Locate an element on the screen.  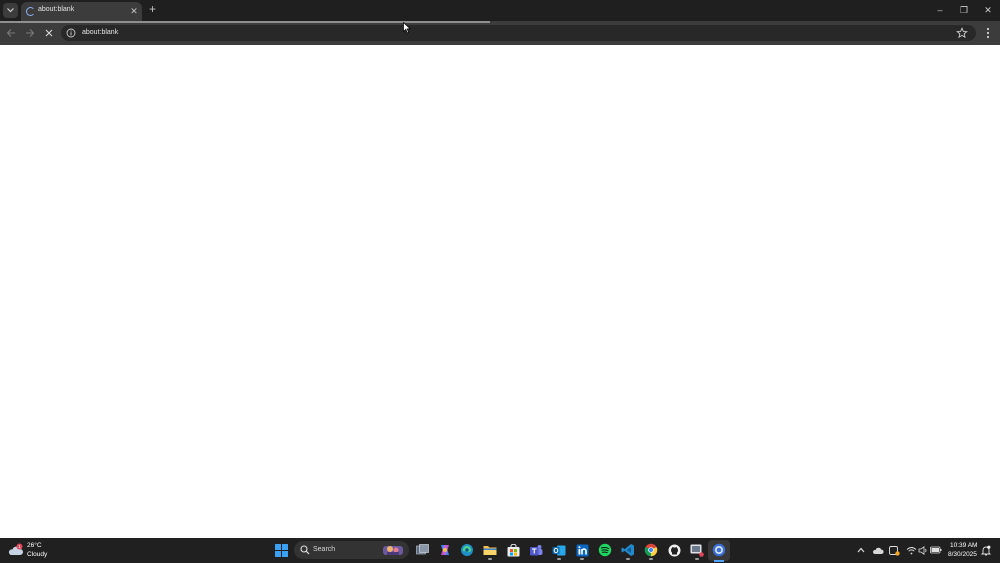
taskbar-search: Search is located at coordinates (351, 550).